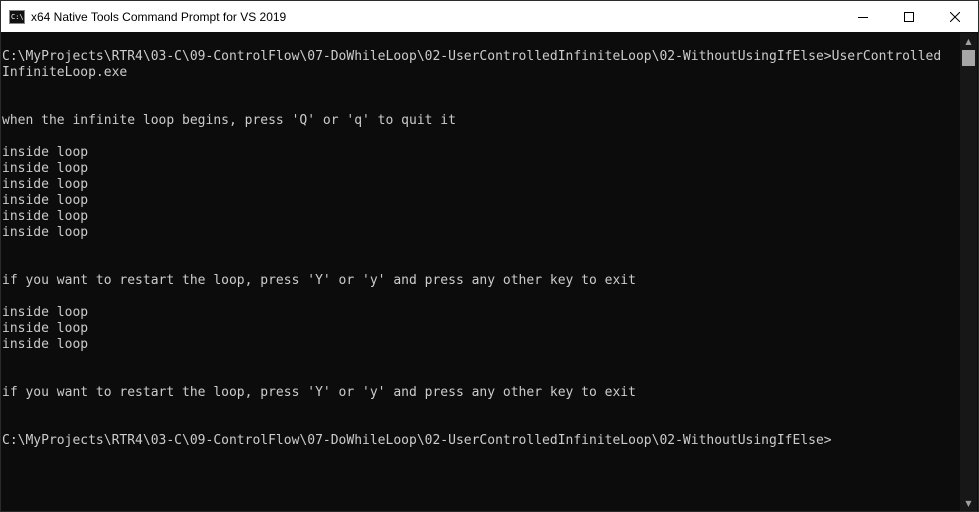 The width and height of the screenshot is (979, 512). I want to click on command-prompt-icon: C:\., so click(17, 16).